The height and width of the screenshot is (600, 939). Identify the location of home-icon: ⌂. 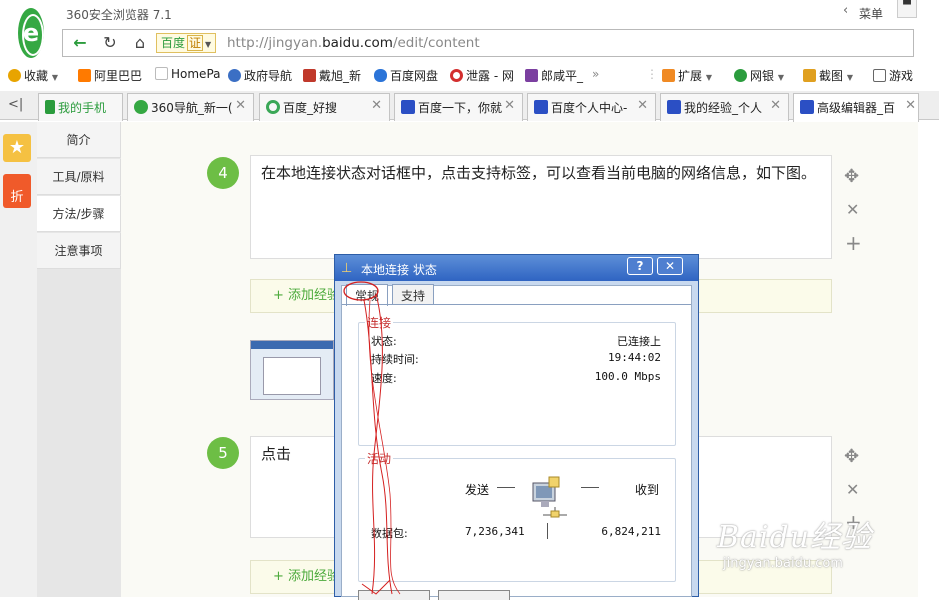
(140, 42).